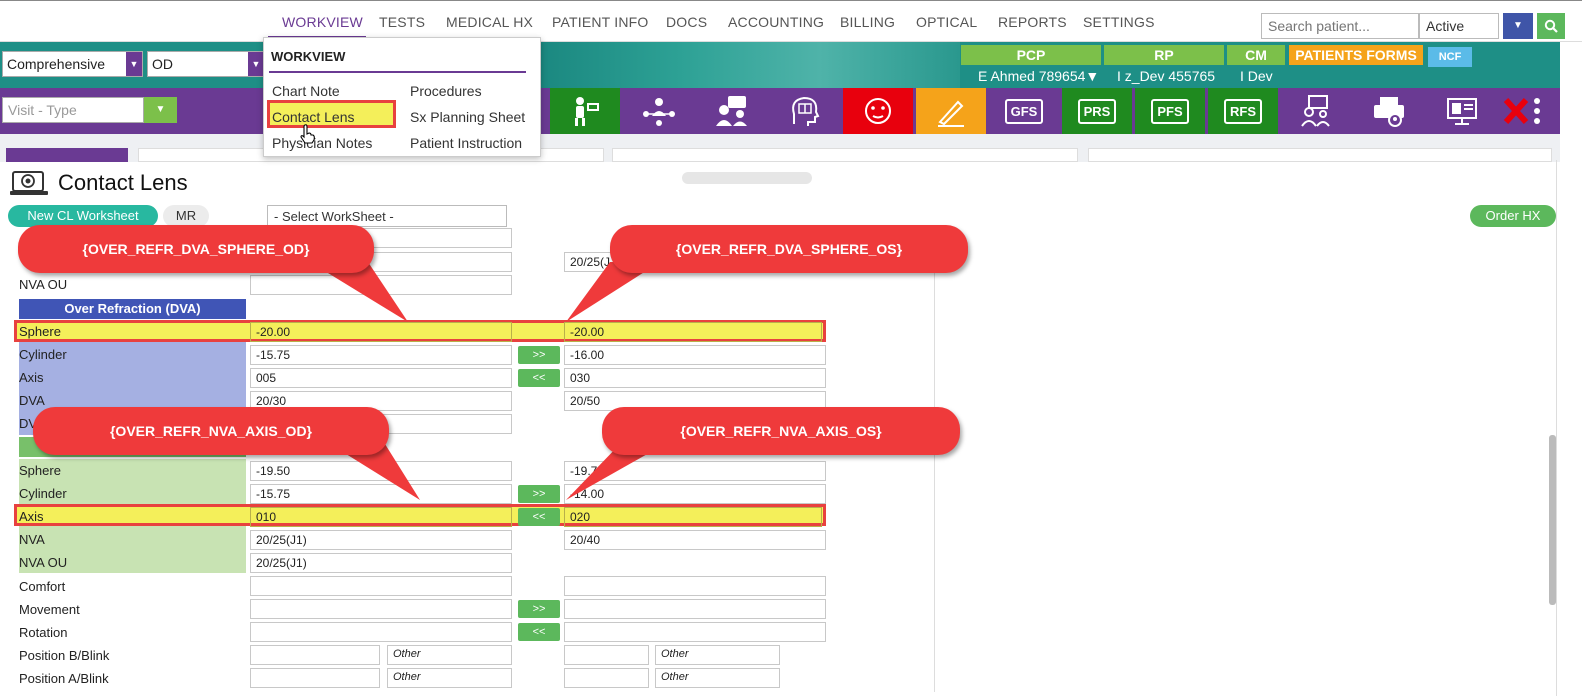  What do you see at coordinates (211, 431) in the screenshot?
I see `callout-nva-axis-od: {OVER_REFR_NVA_AXIS_OD}` at bounding box center [211, 431].